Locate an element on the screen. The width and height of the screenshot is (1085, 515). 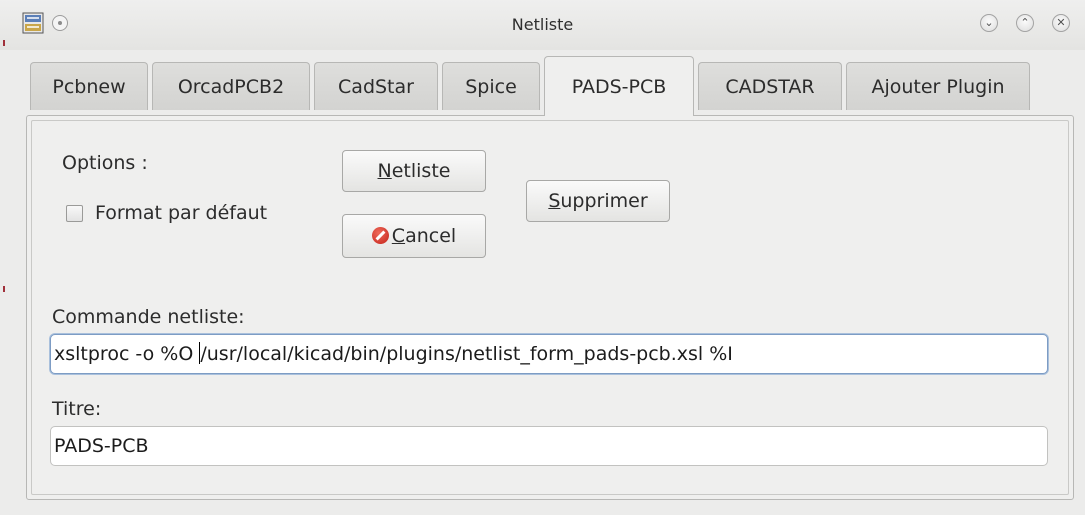
title-bar: Netliste ⌄ ⌃ ✕ is located at coordinates (542, 25).